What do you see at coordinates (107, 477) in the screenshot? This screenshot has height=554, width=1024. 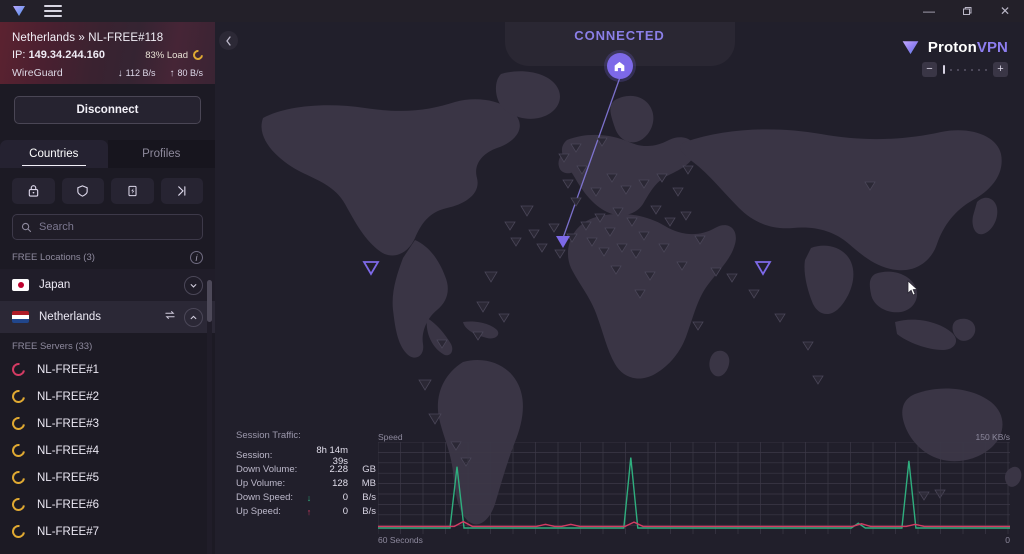 I see `list-item: NL-FREE#5` at bounding box center [107, 477].